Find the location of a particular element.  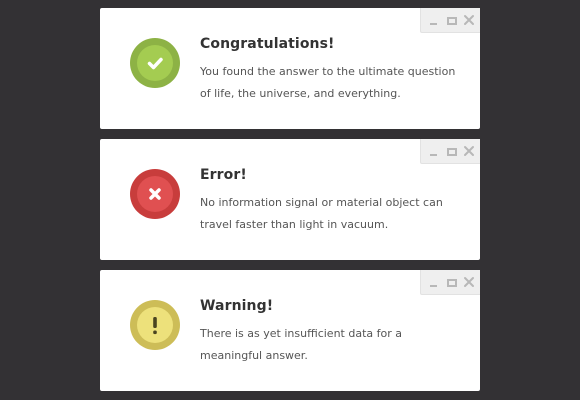

notification-title: Error! is located at coordinates (223, 175).